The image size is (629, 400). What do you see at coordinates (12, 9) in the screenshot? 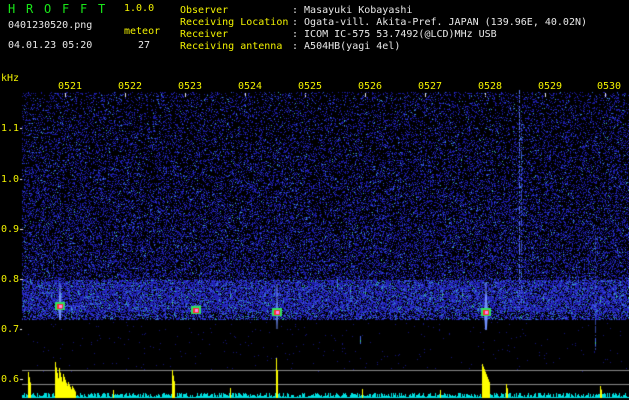
I see `app-letter-h: H` at bounding box center [12, 9].